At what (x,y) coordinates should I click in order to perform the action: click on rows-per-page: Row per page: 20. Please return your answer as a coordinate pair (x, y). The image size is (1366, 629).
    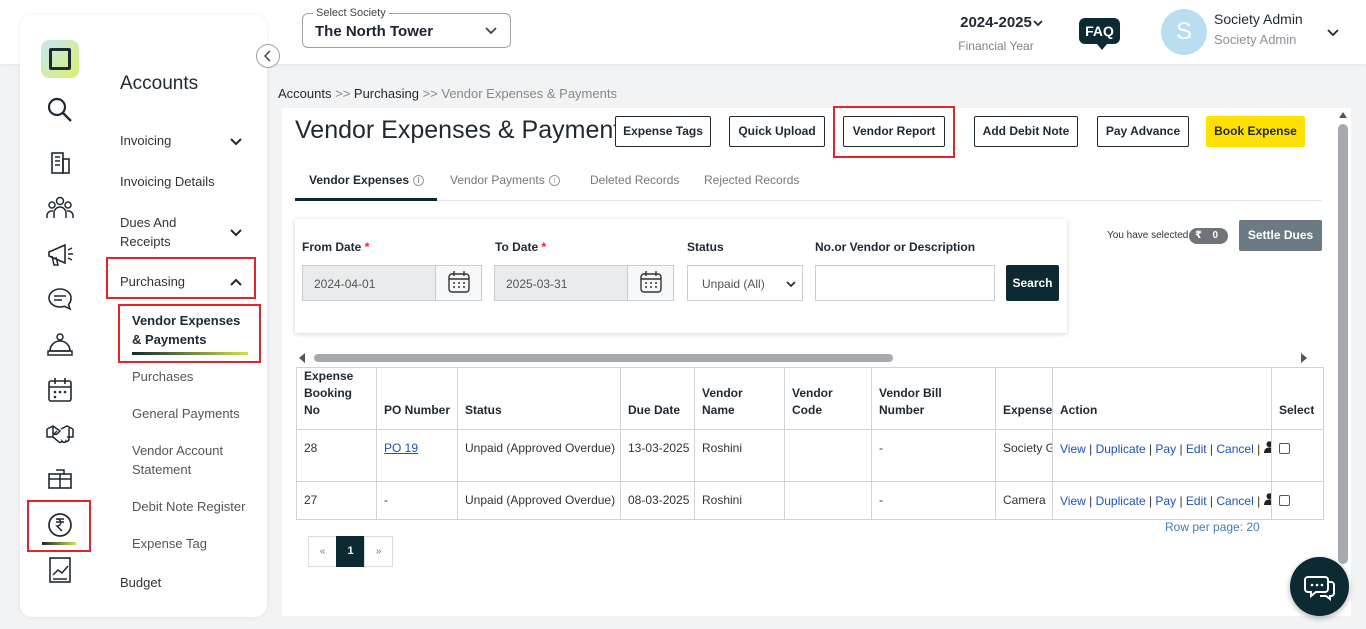
    Looking at the image, I should click on (1212, 527).